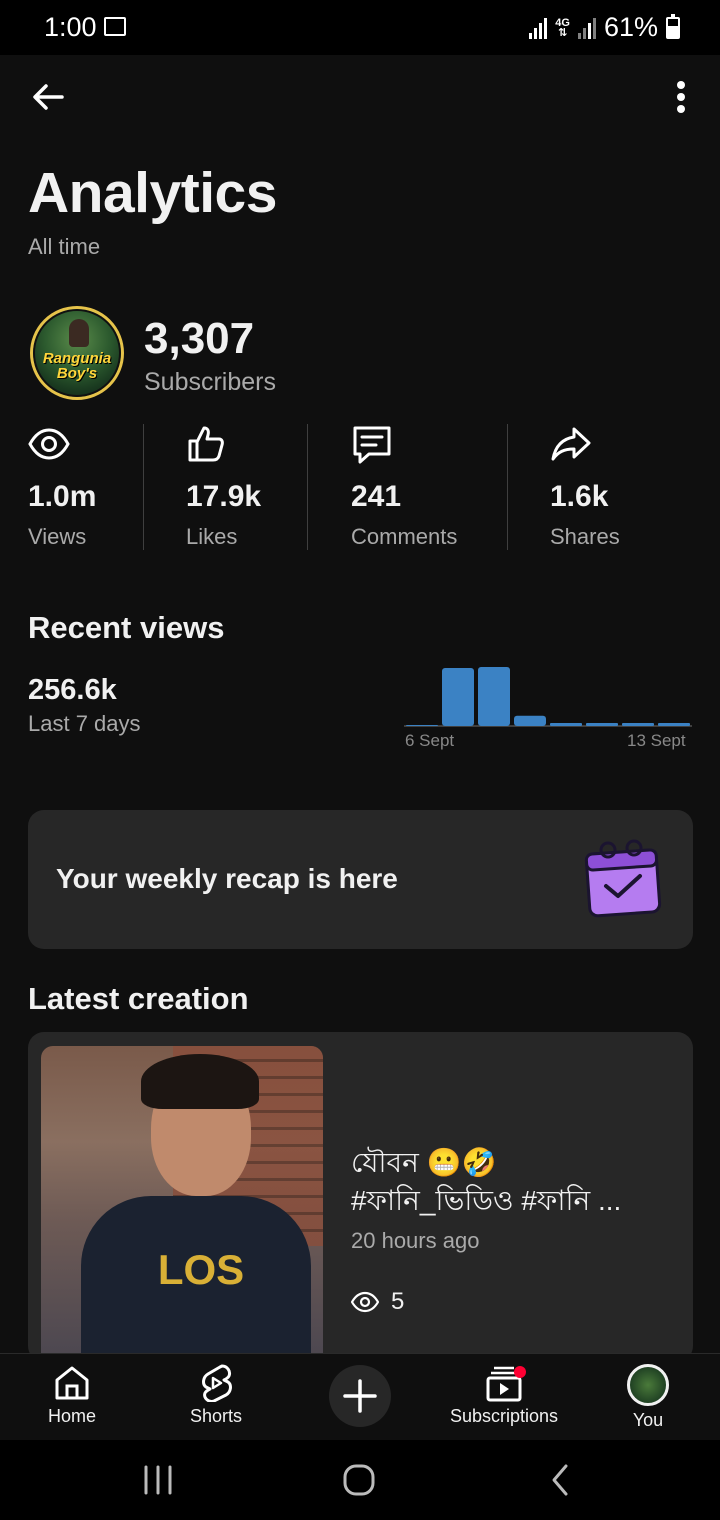 This screenshot has height=1520, width=720. What do you see at coordinates (648, 1385) in the screenshot?
I see `you-avatar-icon` at bounding box center [648, 1385].